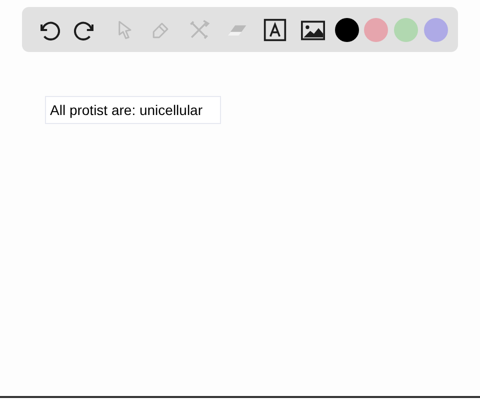  Describe the element at coordinates (274, 29) in the screenshot. I see `text-icon` at that location.